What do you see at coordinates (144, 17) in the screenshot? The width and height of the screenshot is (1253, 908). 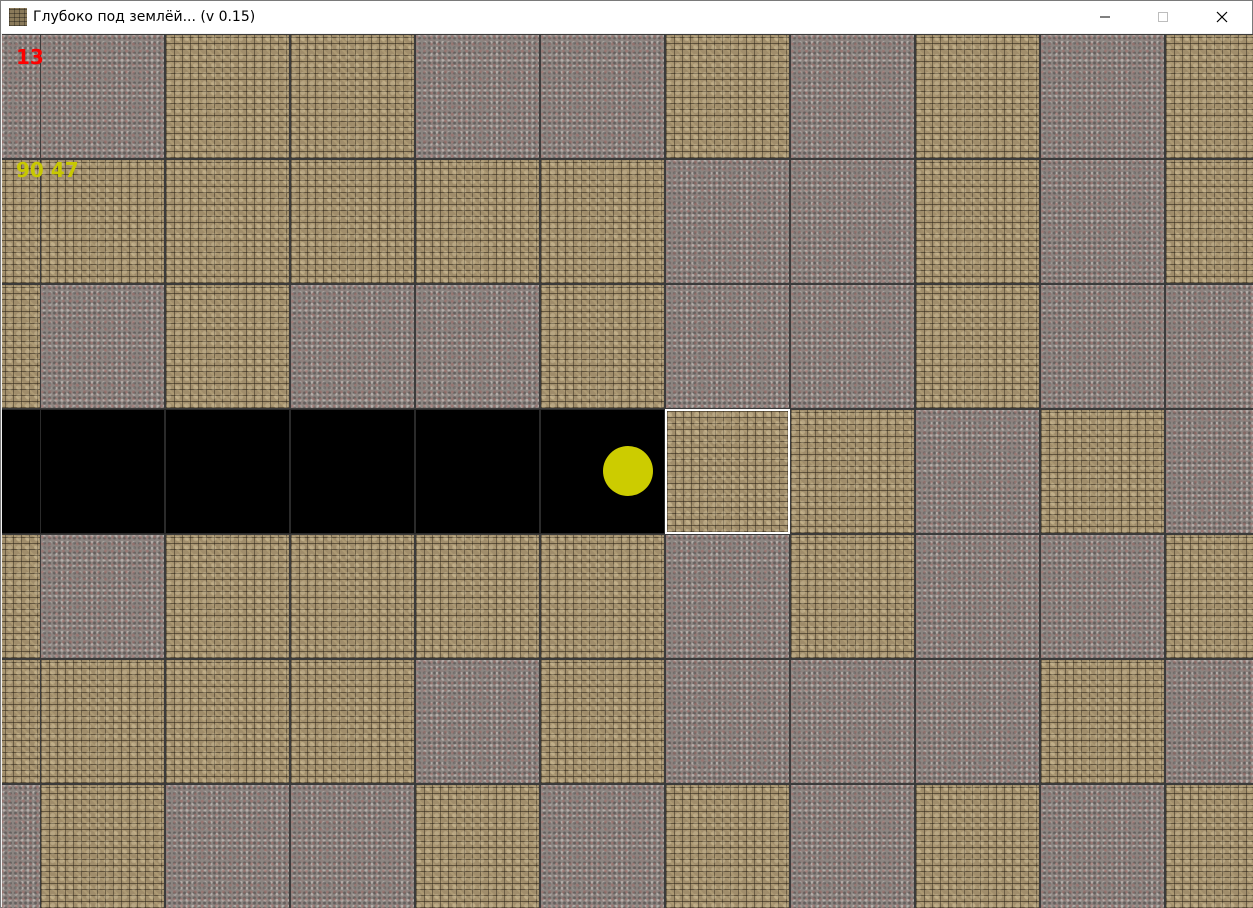 I see `window-title: Глубоко под землёй... (v 0.15)` at bounding box center [144, 17].